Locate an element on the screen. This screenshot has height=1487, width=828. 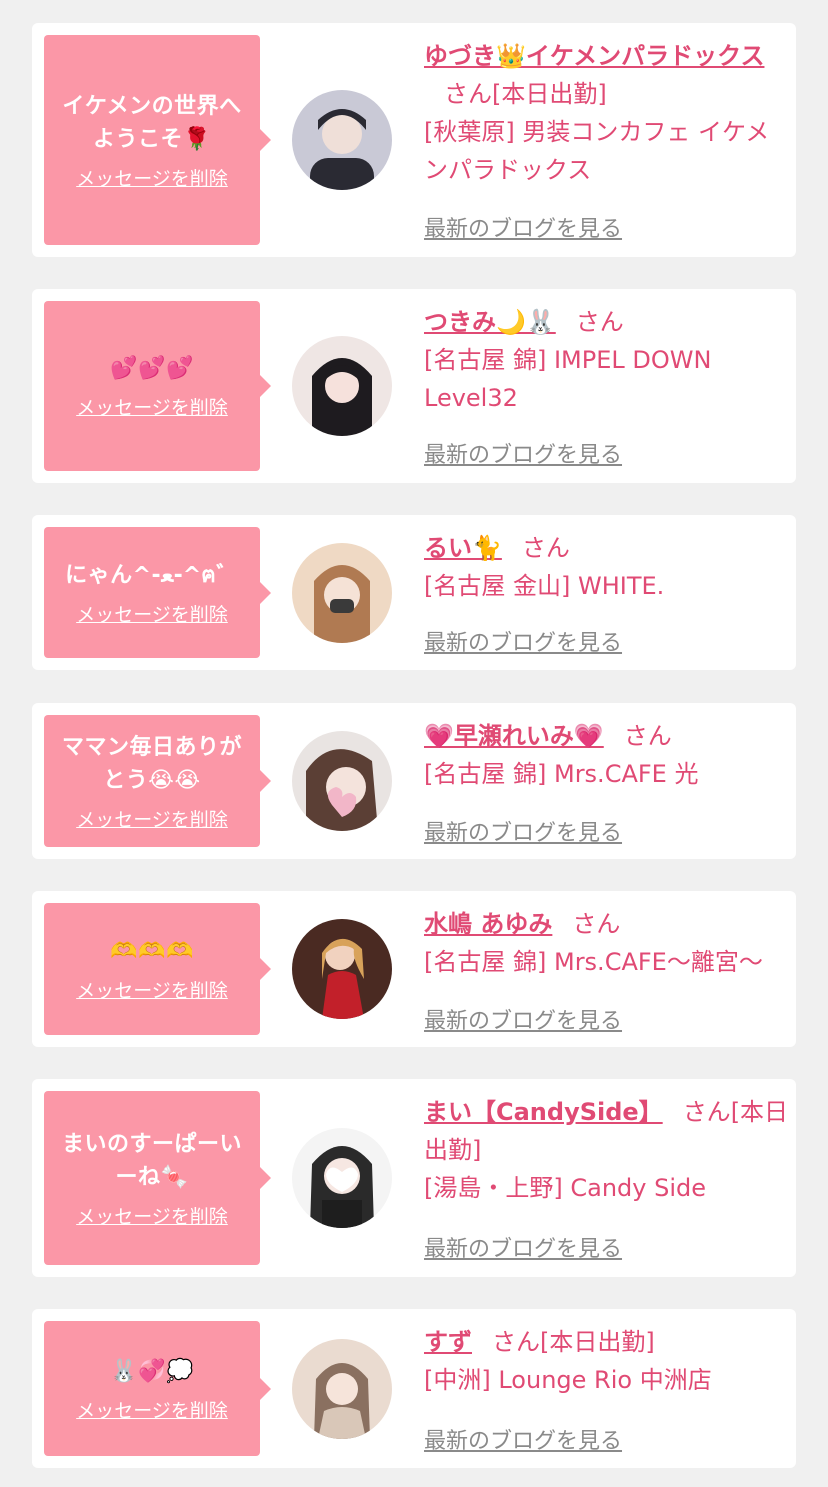
cast-name-line: るい🐈 さん is located at coordinates (608, 548).